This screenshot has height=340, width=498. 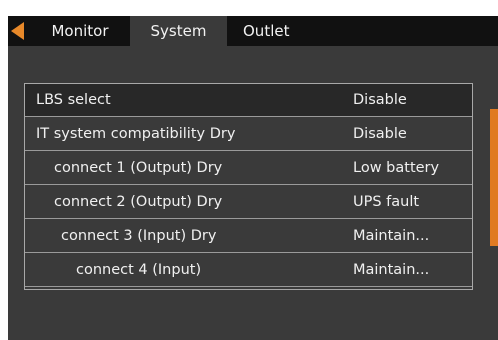 What do you see at coordinates (138, 202) in the screenshot?
I see `setting-label: connect 2 (Output) Dry` at bounding box center [138, 202].